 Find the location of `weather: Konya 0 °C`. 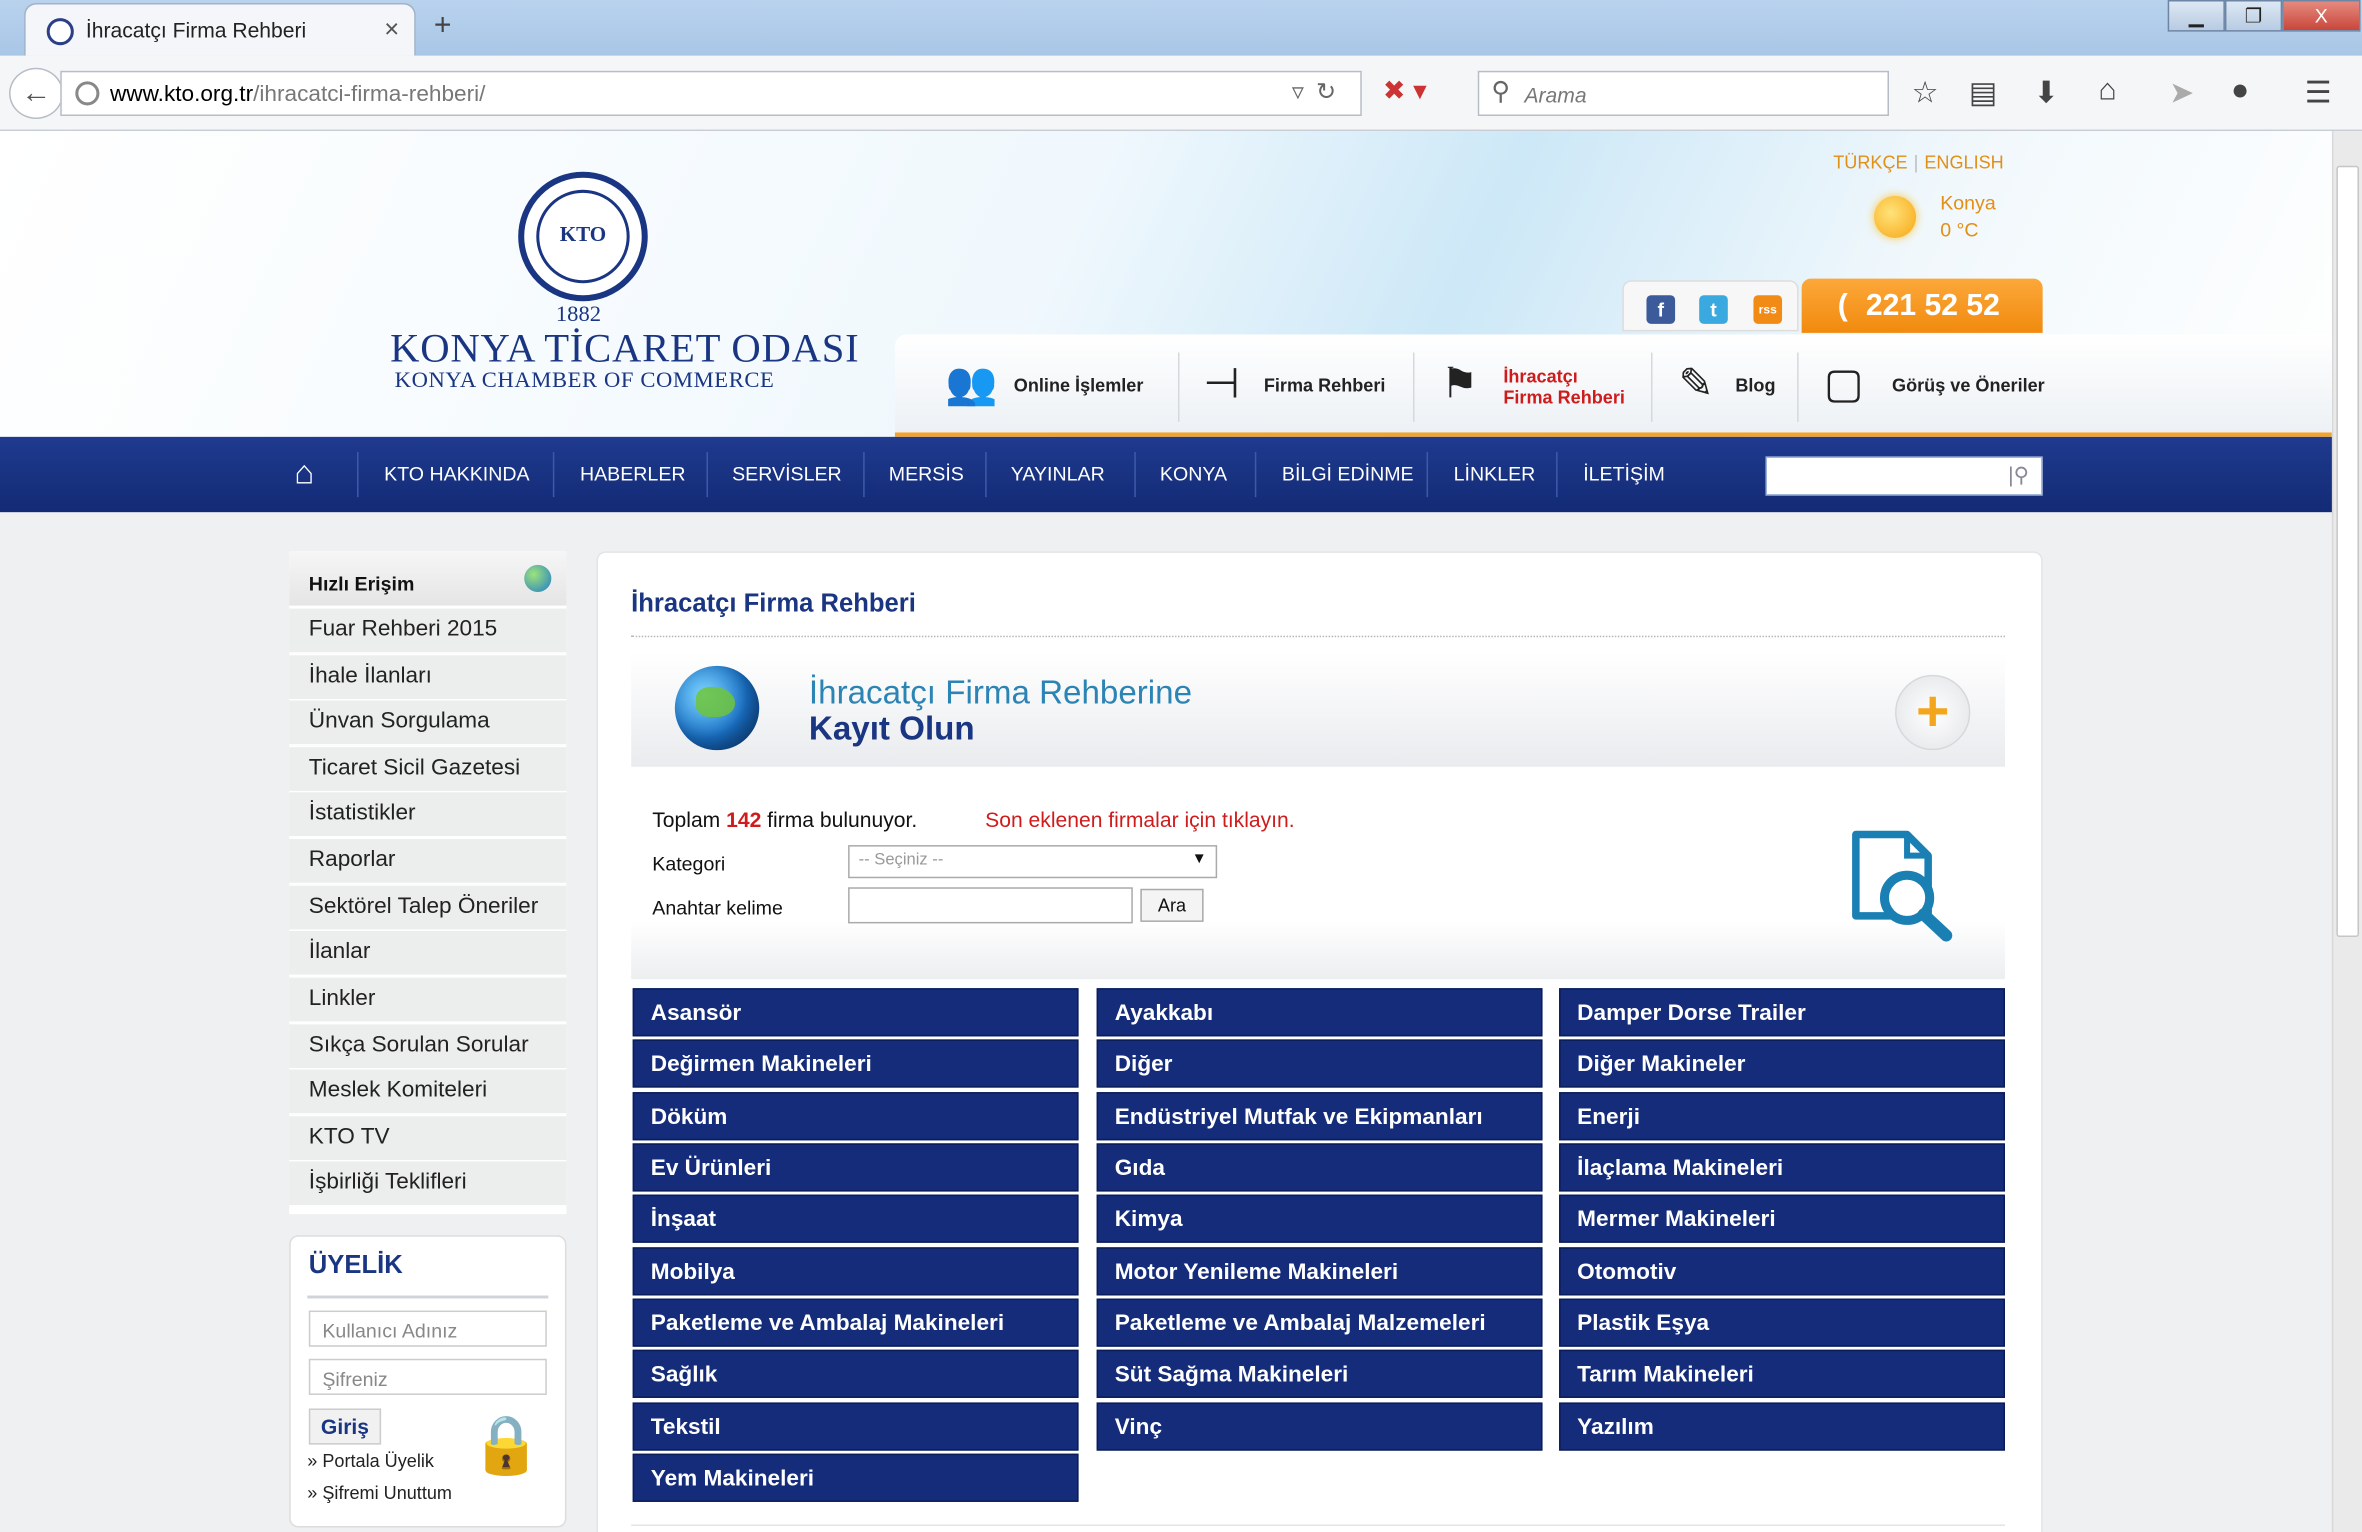

weather: Konya 0 °C is located at coordinates (1968, 217).